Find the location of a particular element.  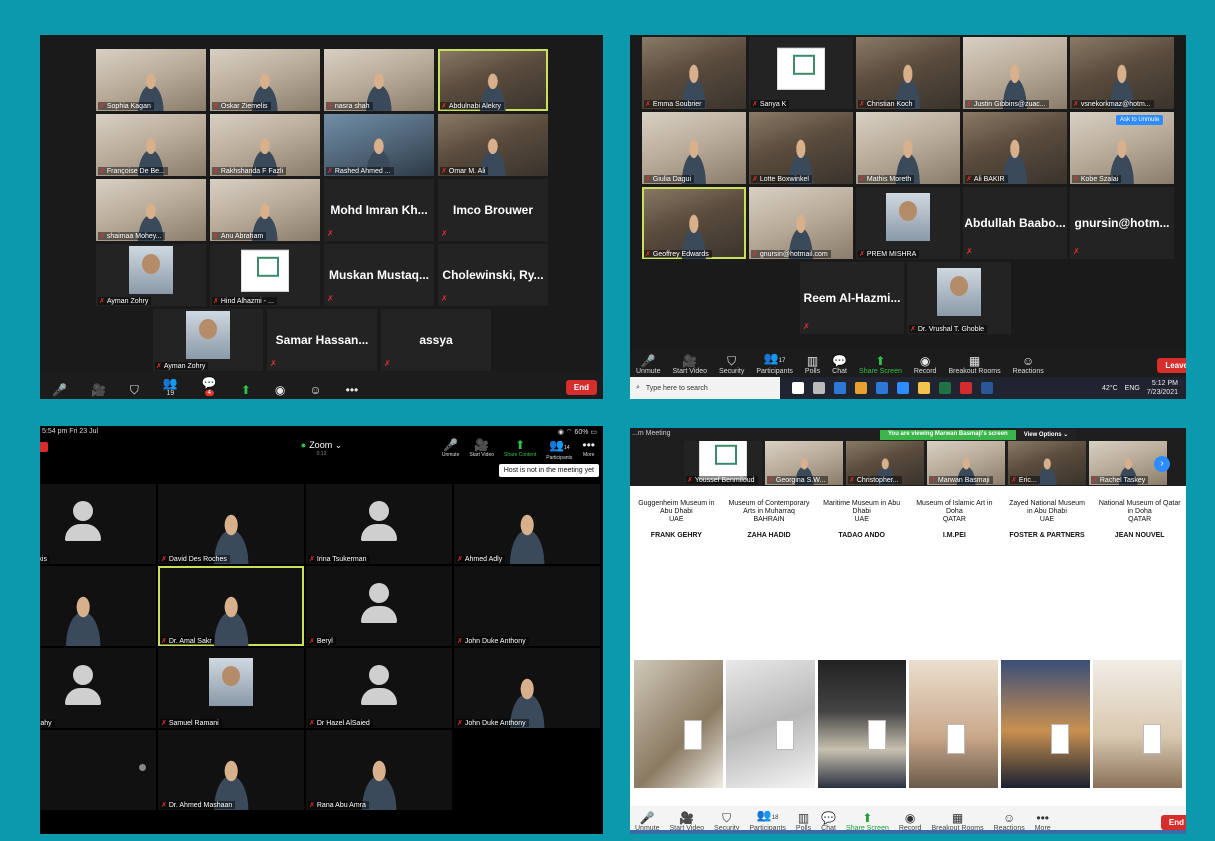

participant-tile: ✗ nasra shah is located at coordinates (379, 80).